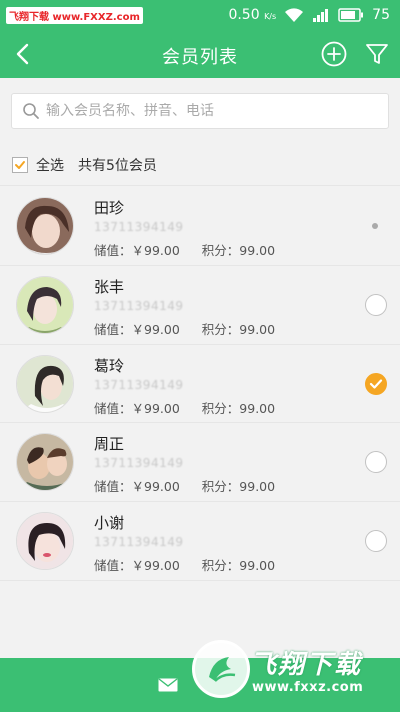 The image size is (400, 712). I want to click on watermark-url: www.fxxz.com, so click(308, 687).